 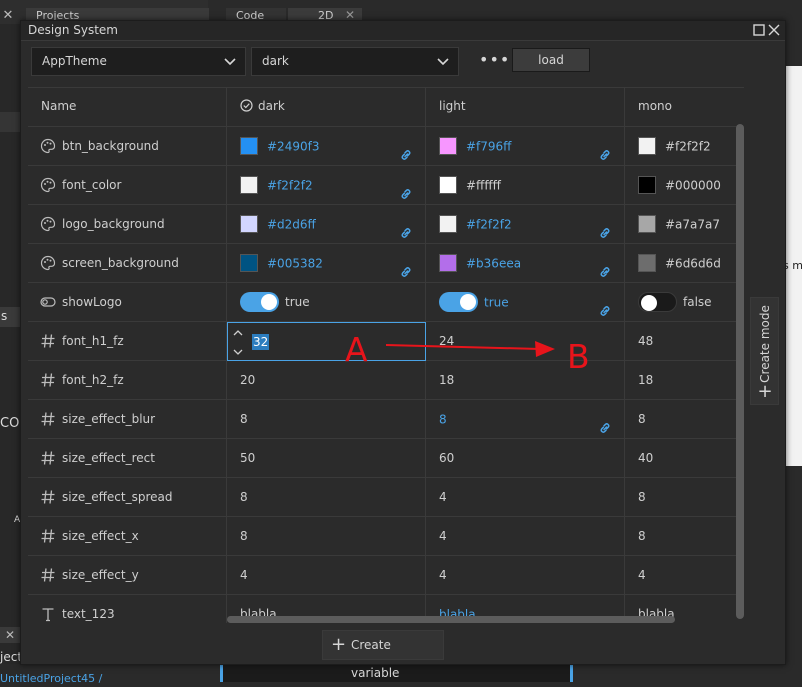 What do you see at coordinates (127, 380) in the screenshot?
I see `variable-name-cell: font_h2_fz` at bounding box center [127, 380].